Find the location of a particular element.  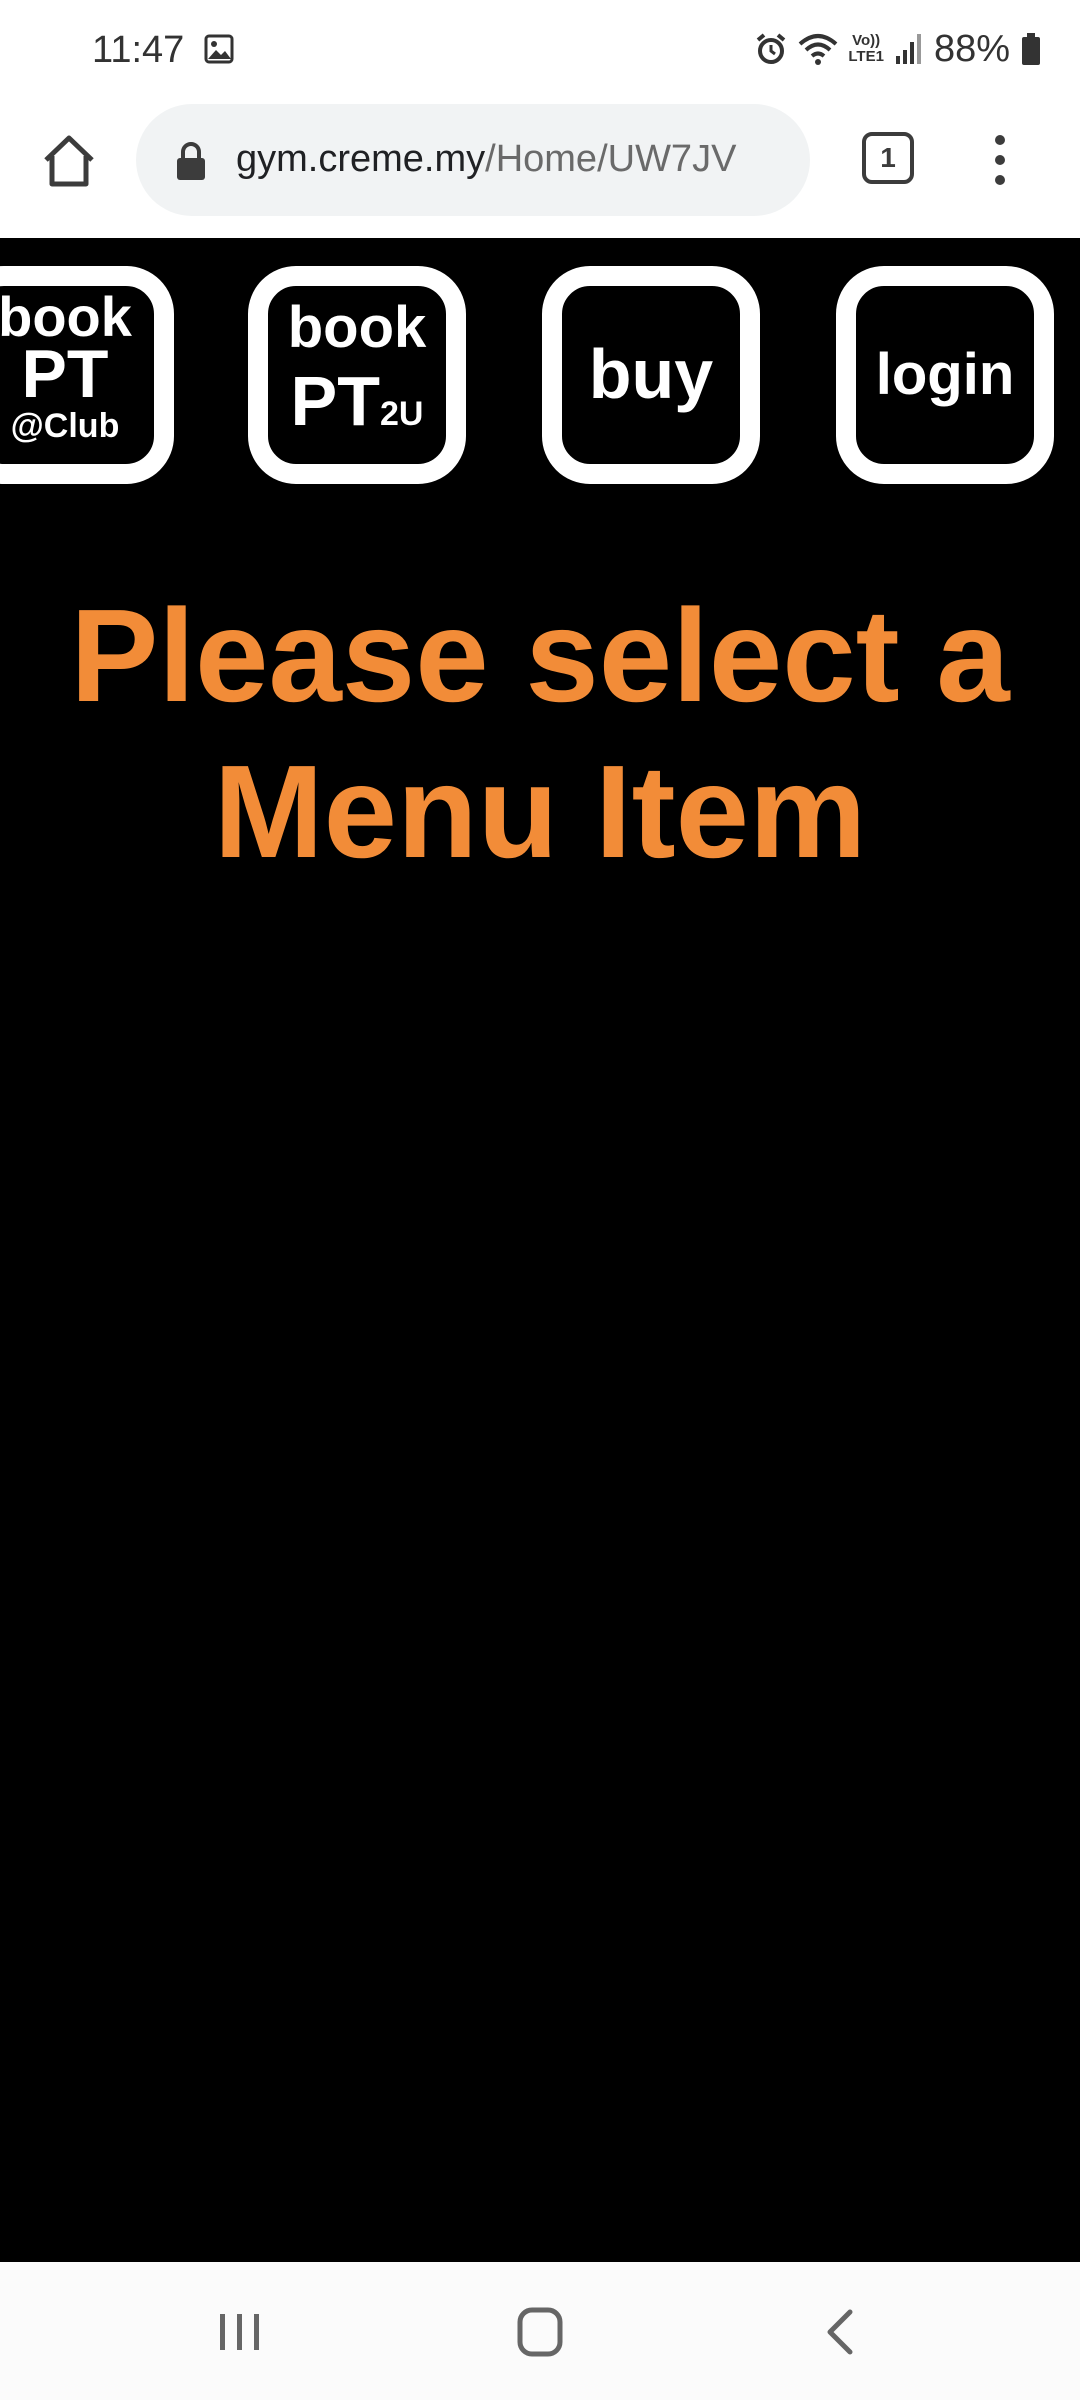

status-time: 11:47 is located at coordinates (138, 50).